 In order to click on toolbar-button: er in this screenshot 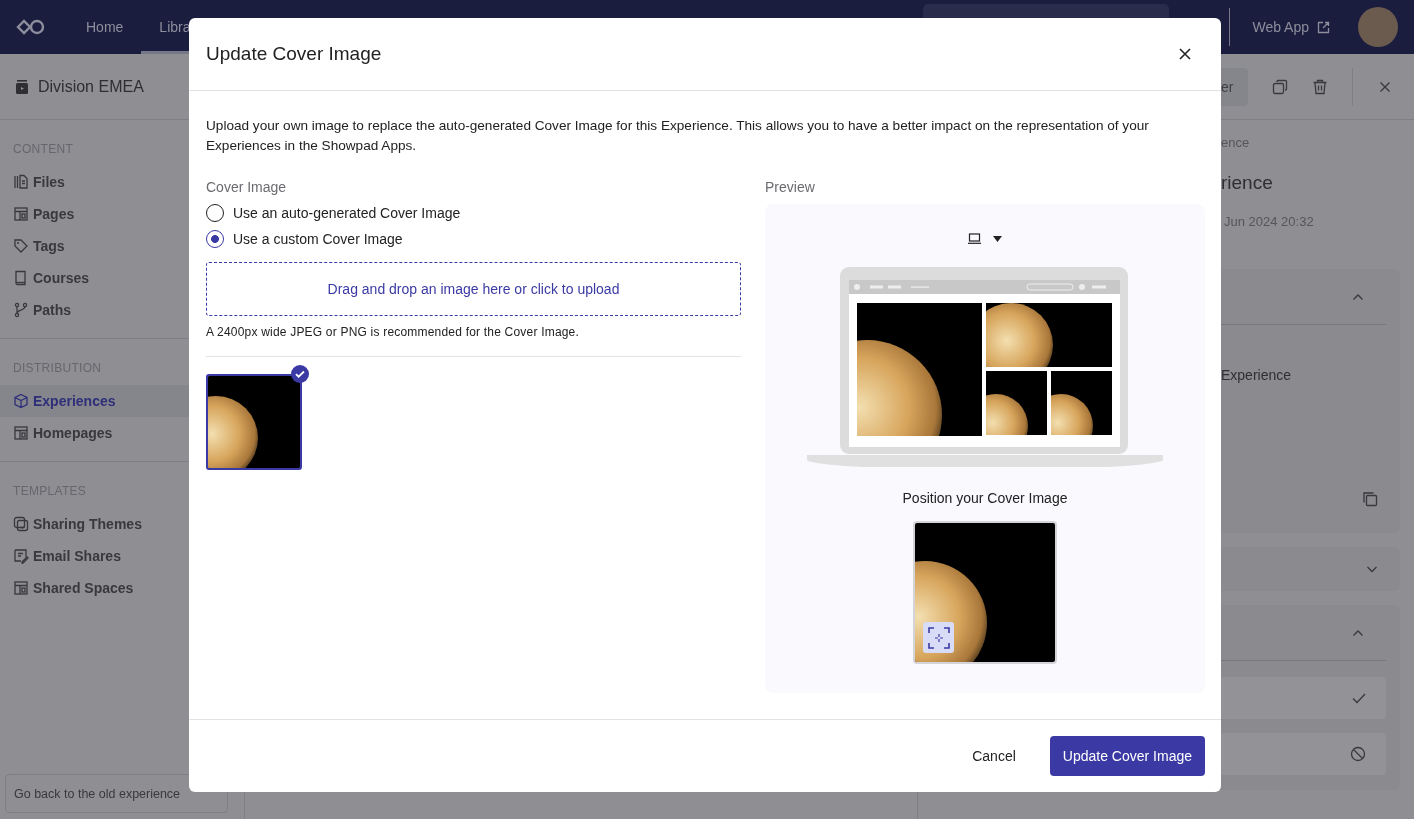, I will do `click(1234, 86)`.